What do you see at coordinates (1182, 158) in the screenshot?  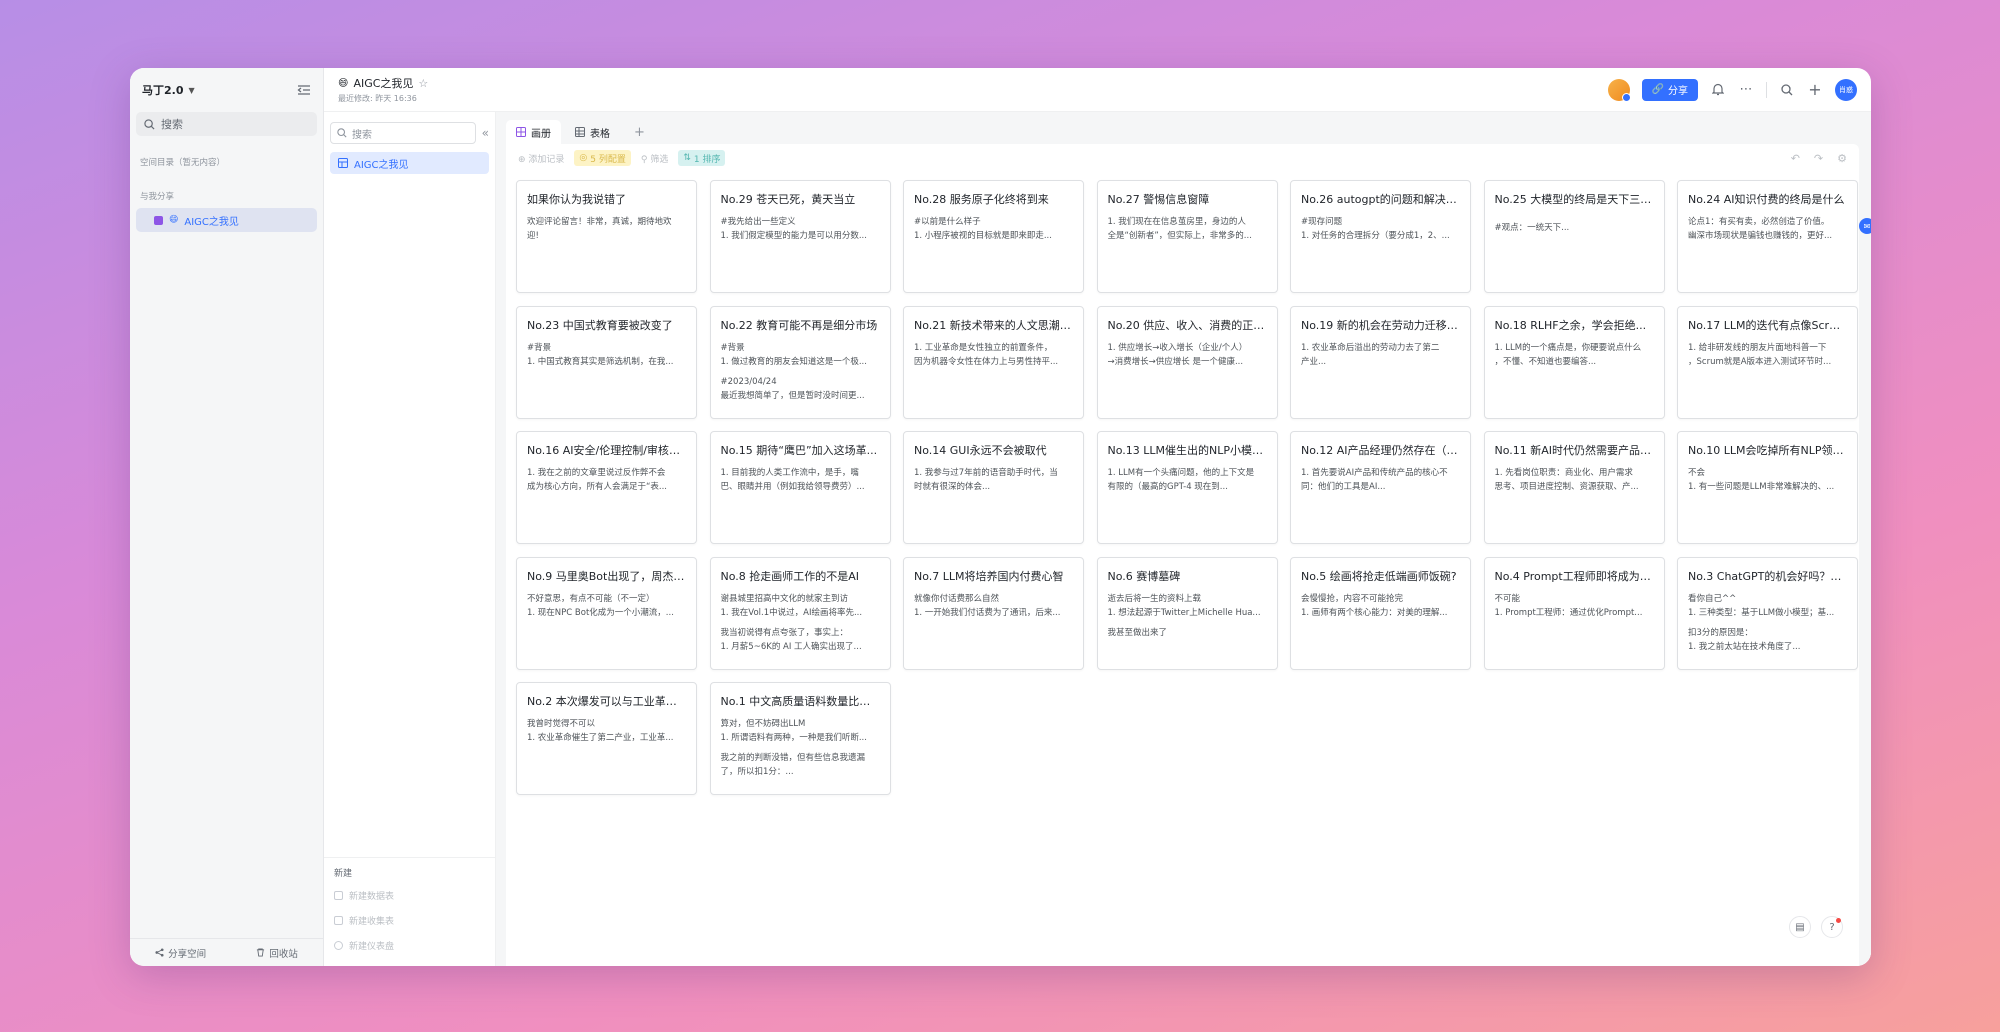 I see `view-toolbar: ⊕ 添加记录 ◎ 5 列配置 ⚲ 筛选 ⇅ 1 排序 ↶ ↷ ⚙` at bounding box center [1182, 158].